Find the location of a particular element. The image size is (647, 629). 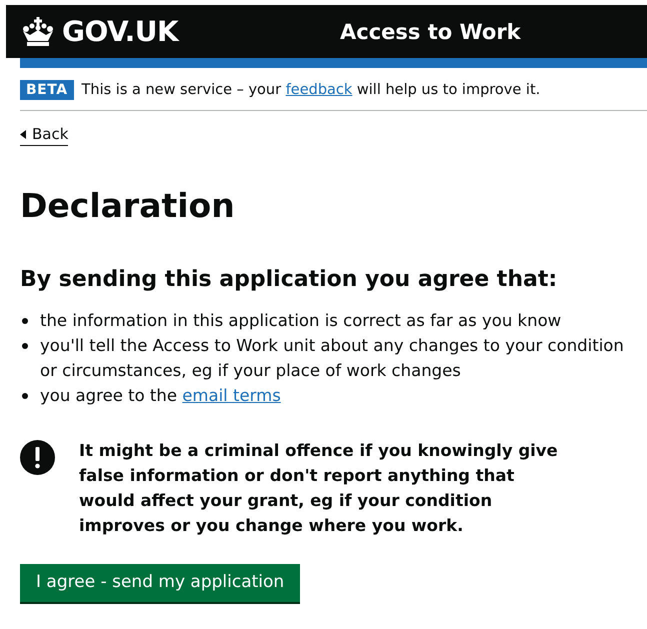

service-name: Access to Work is located at coordinates (430, 32).